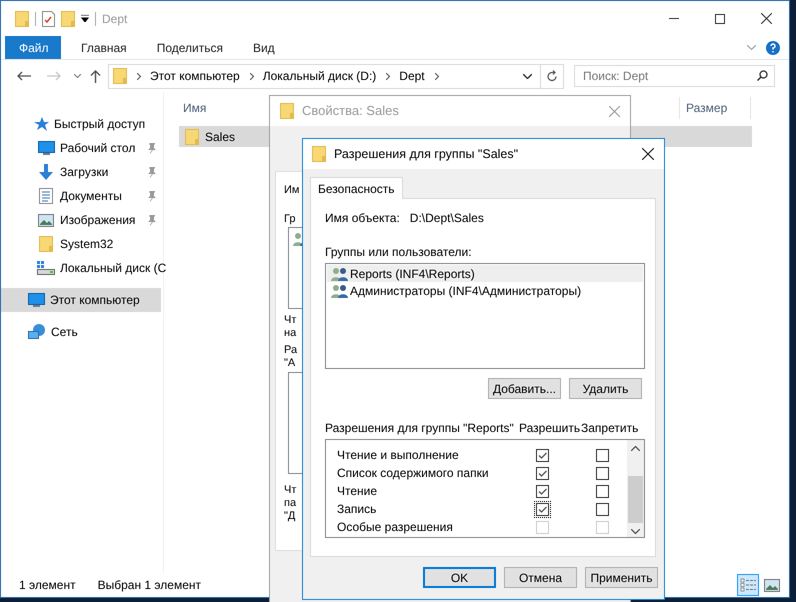  What do you see at coordinates (37, 332) in the screenshot?
I see `network-icon` at bounding box center [37, 332].